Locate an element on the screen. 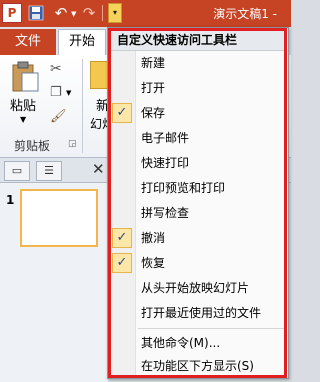 This screenshot has height=382, width=320. menu-item-label: 恢复 is located at coordinates (153, 263).